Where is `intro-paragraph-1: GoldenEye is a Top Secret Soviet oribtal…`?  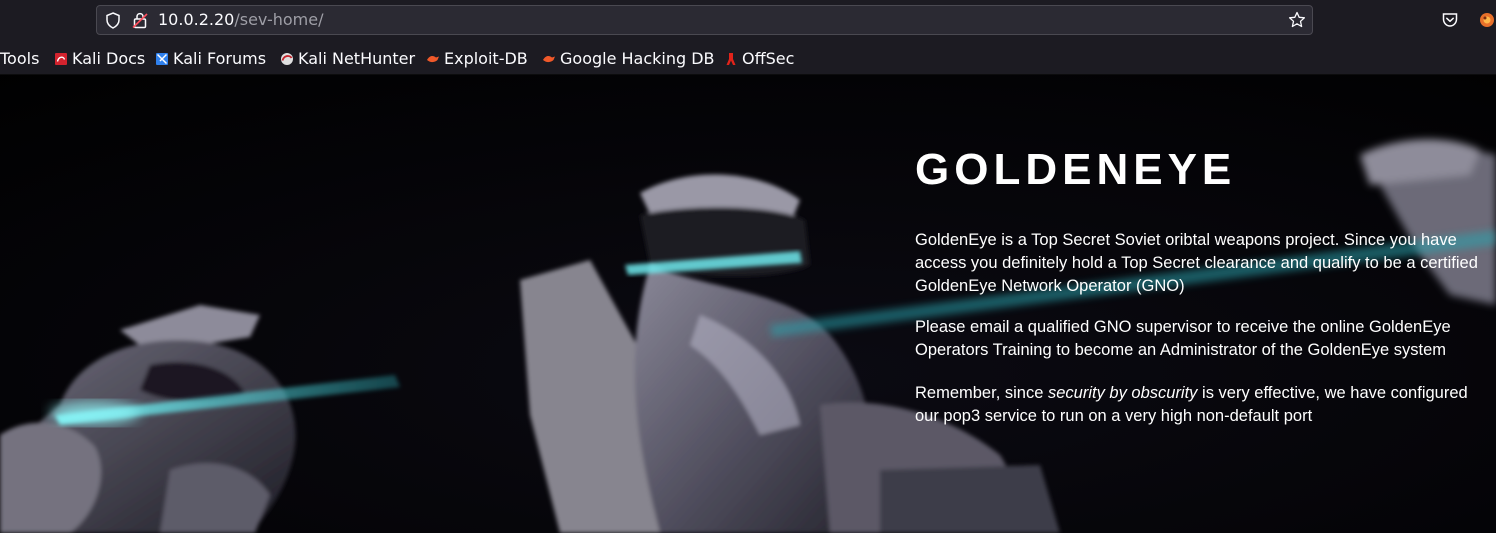 intro-paragraph-1: GoldenEye is a Top Secret Soviet oribtal… is located at coordinates (1196, 263).